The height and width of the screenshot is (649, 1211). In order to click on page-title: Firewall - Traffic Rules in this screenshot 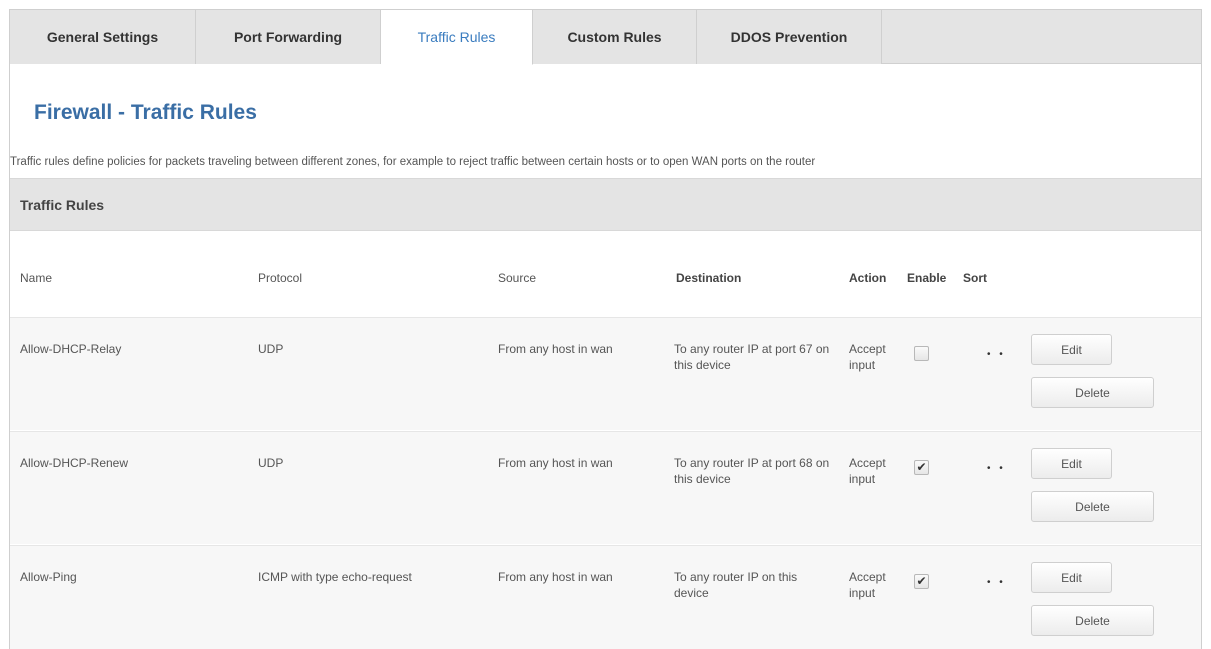, I will do `click(145, 112)`.